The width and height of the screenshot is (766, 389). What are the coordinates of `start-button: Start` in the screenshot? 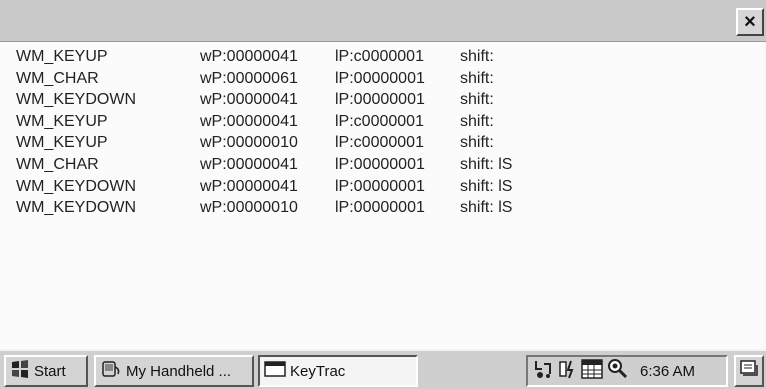 It's located at (46, 371).